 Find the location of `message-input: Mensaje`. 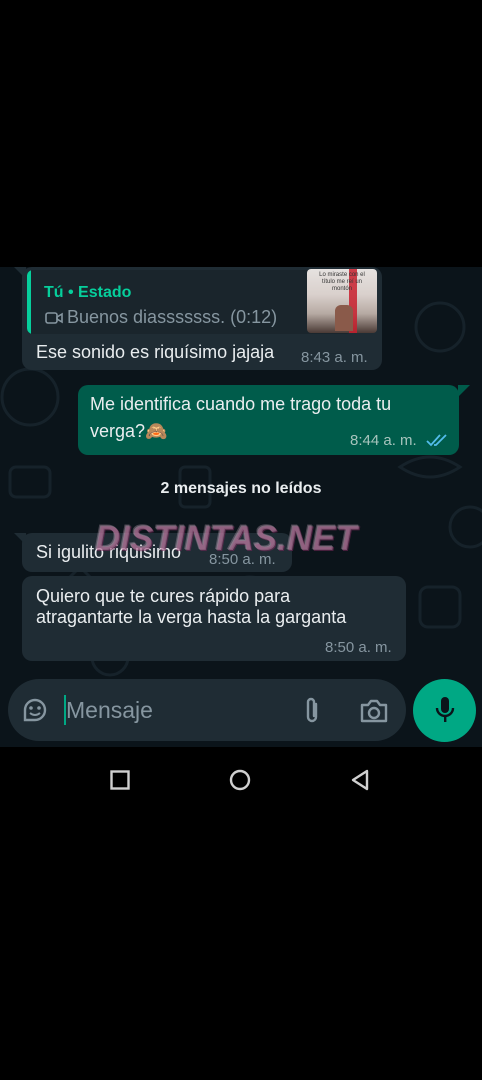

message-input: Mensaje is located at coordinates (109, 710).